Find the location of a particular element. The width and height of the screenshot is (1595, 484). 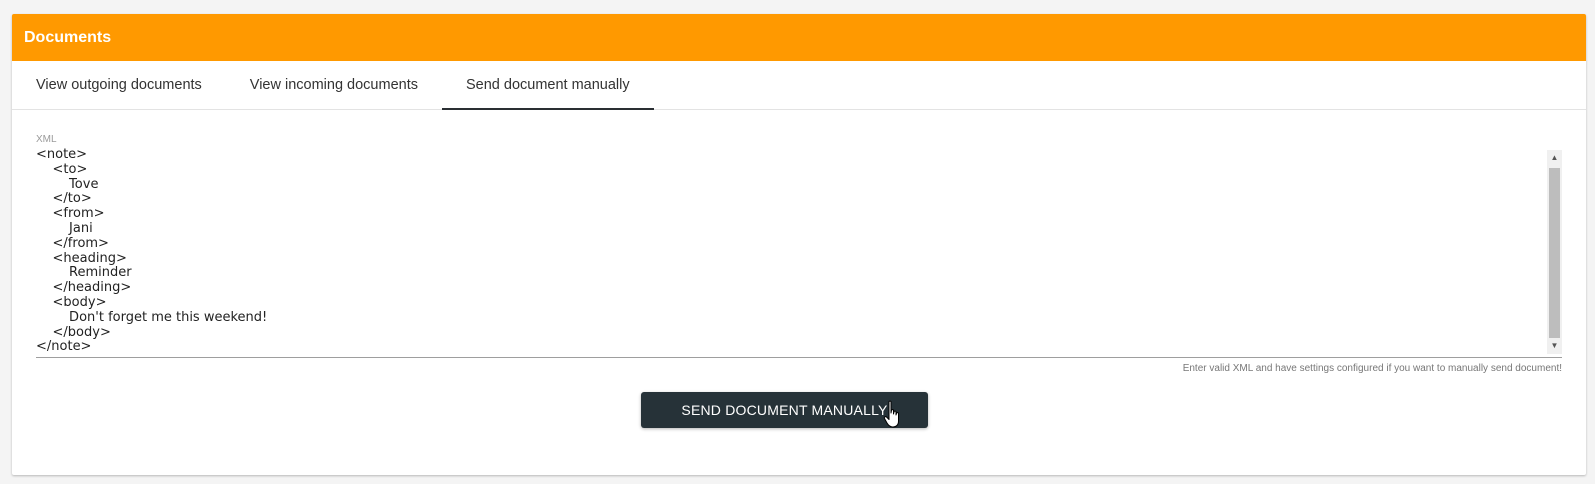

textarea-scrollbar: ▲ ▼ is located at coordinates (1554, 252).